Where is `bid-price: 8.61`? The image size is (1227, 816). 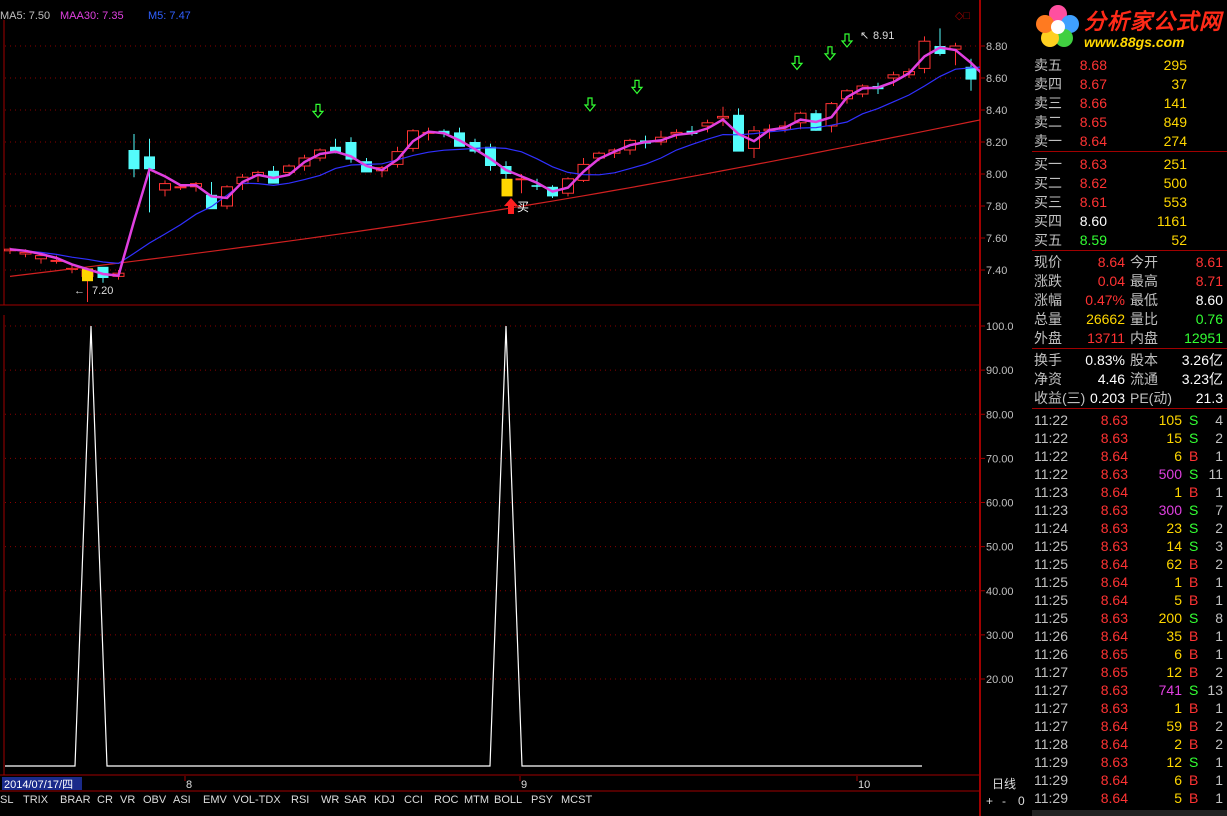 bid-price: 8.61 is located at coordinates (1093, 202).